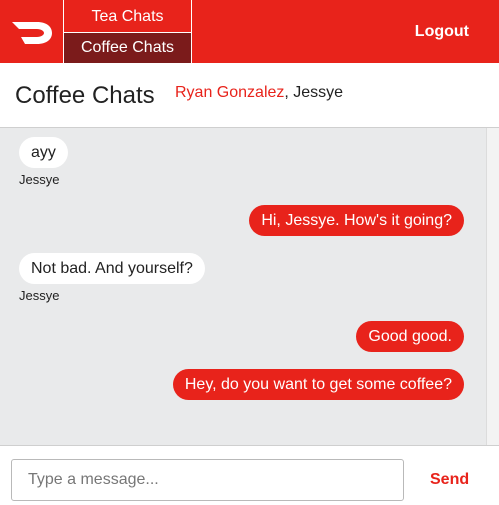 The width and height of the screenshot is (499, 505). I want to click on message-bubble-outgoing: Hi, Jessye. How's it going?, so click(356, 220).